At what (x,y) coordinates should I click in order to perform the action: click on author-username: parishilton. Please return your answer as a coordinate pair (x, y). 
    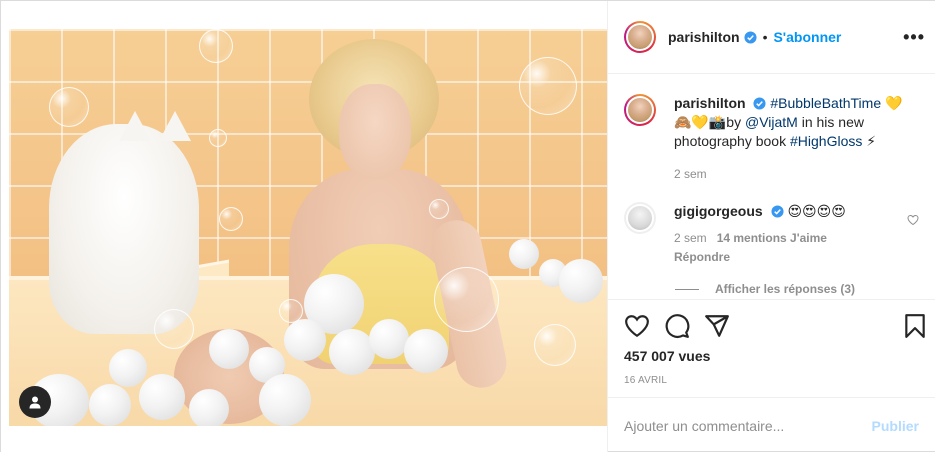
    Looking at the image, I should click on (704, 37).